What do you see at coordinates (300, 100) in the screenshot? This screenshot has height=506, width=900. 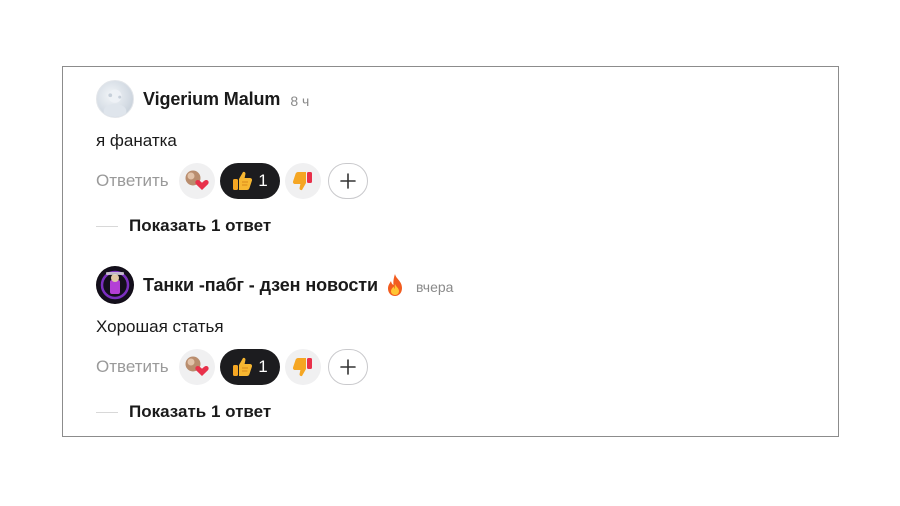 I see `comment-time: 8 ч` at bounding box center [300, 100].